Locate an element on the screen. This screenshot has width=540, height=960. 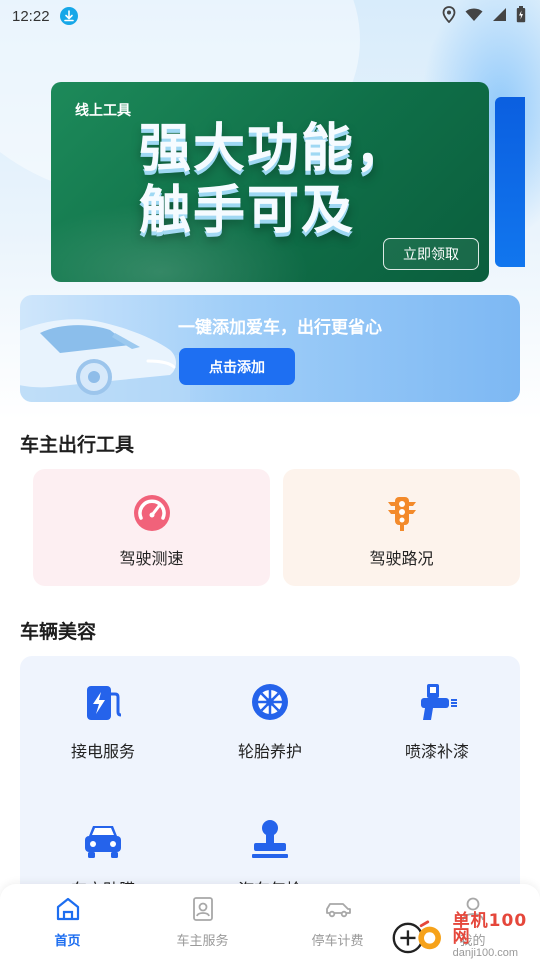
battery-icon is located at coordinates (521, 16).